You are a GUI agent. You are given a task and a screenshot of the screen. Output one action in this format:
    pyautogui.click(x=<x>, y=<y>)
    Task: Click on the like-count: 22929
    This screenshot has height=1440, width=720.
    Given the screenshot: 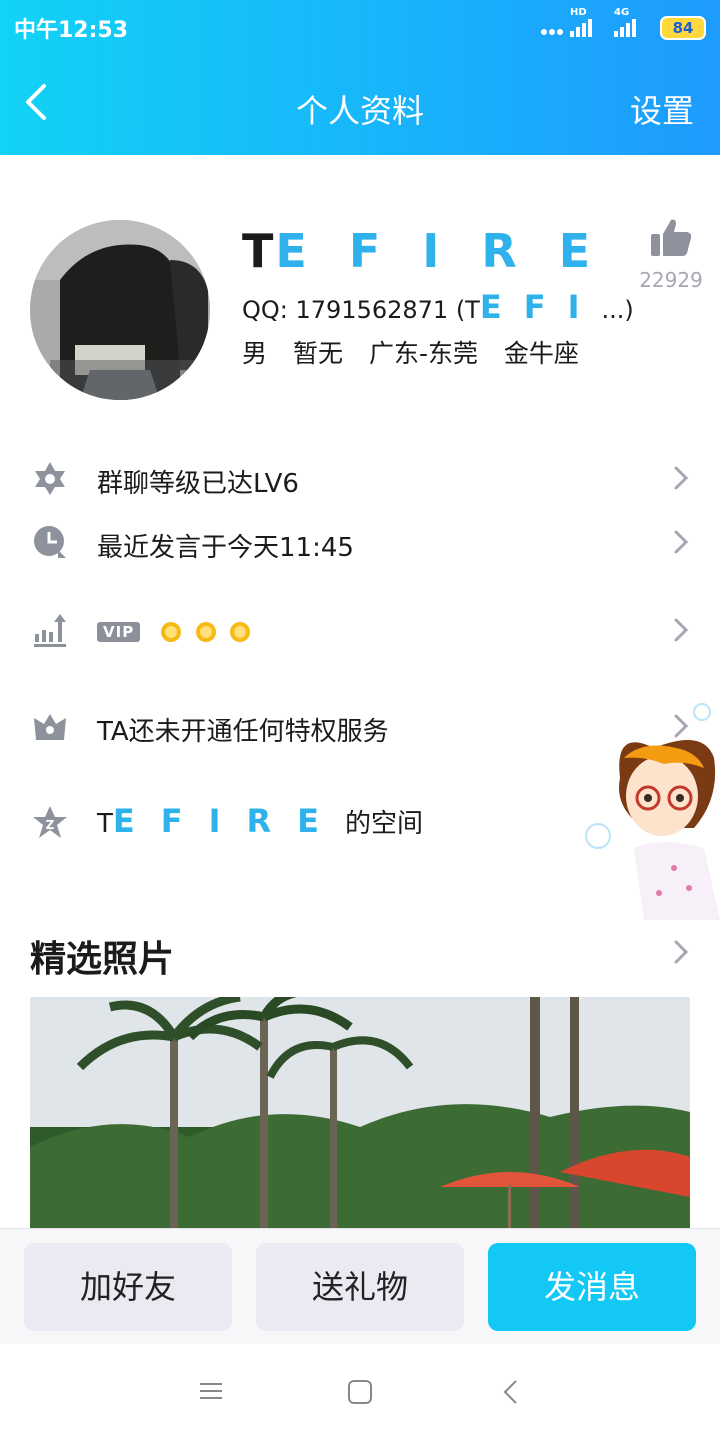 What is the action you would take?
    pyautogui.click(x=671, y=280)
    